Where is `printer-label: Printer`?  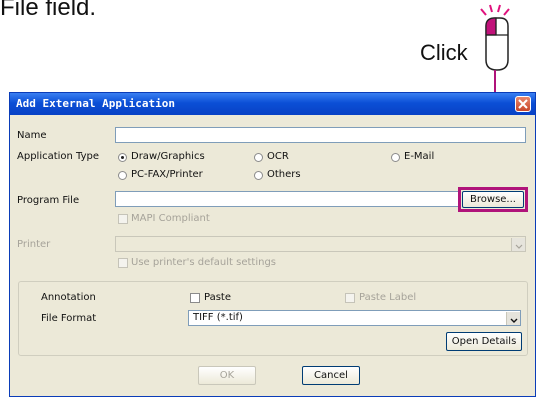
printer-label: Printer is located at coordinates (34, 244).